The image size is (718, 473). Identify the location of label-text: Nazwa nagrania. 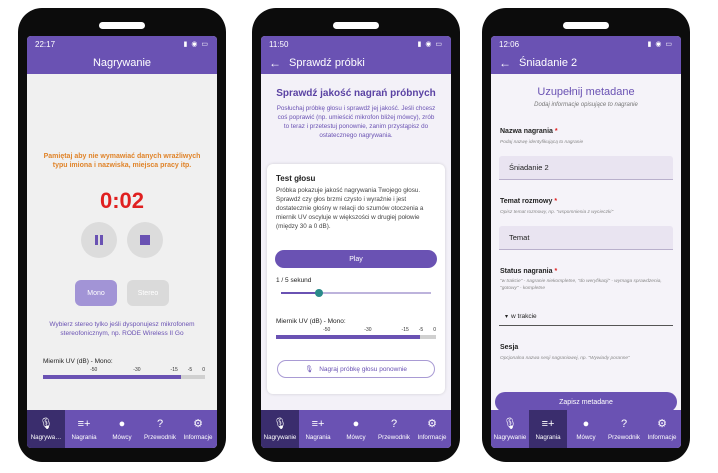
(526, 131).